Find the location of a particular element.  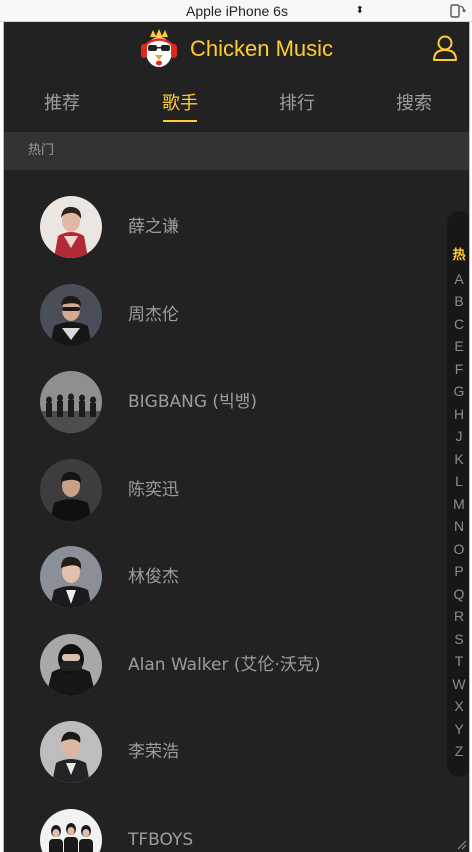

device-toolbar: Apple iPhone 6s ⬍ is located at coordinates (236, 11).